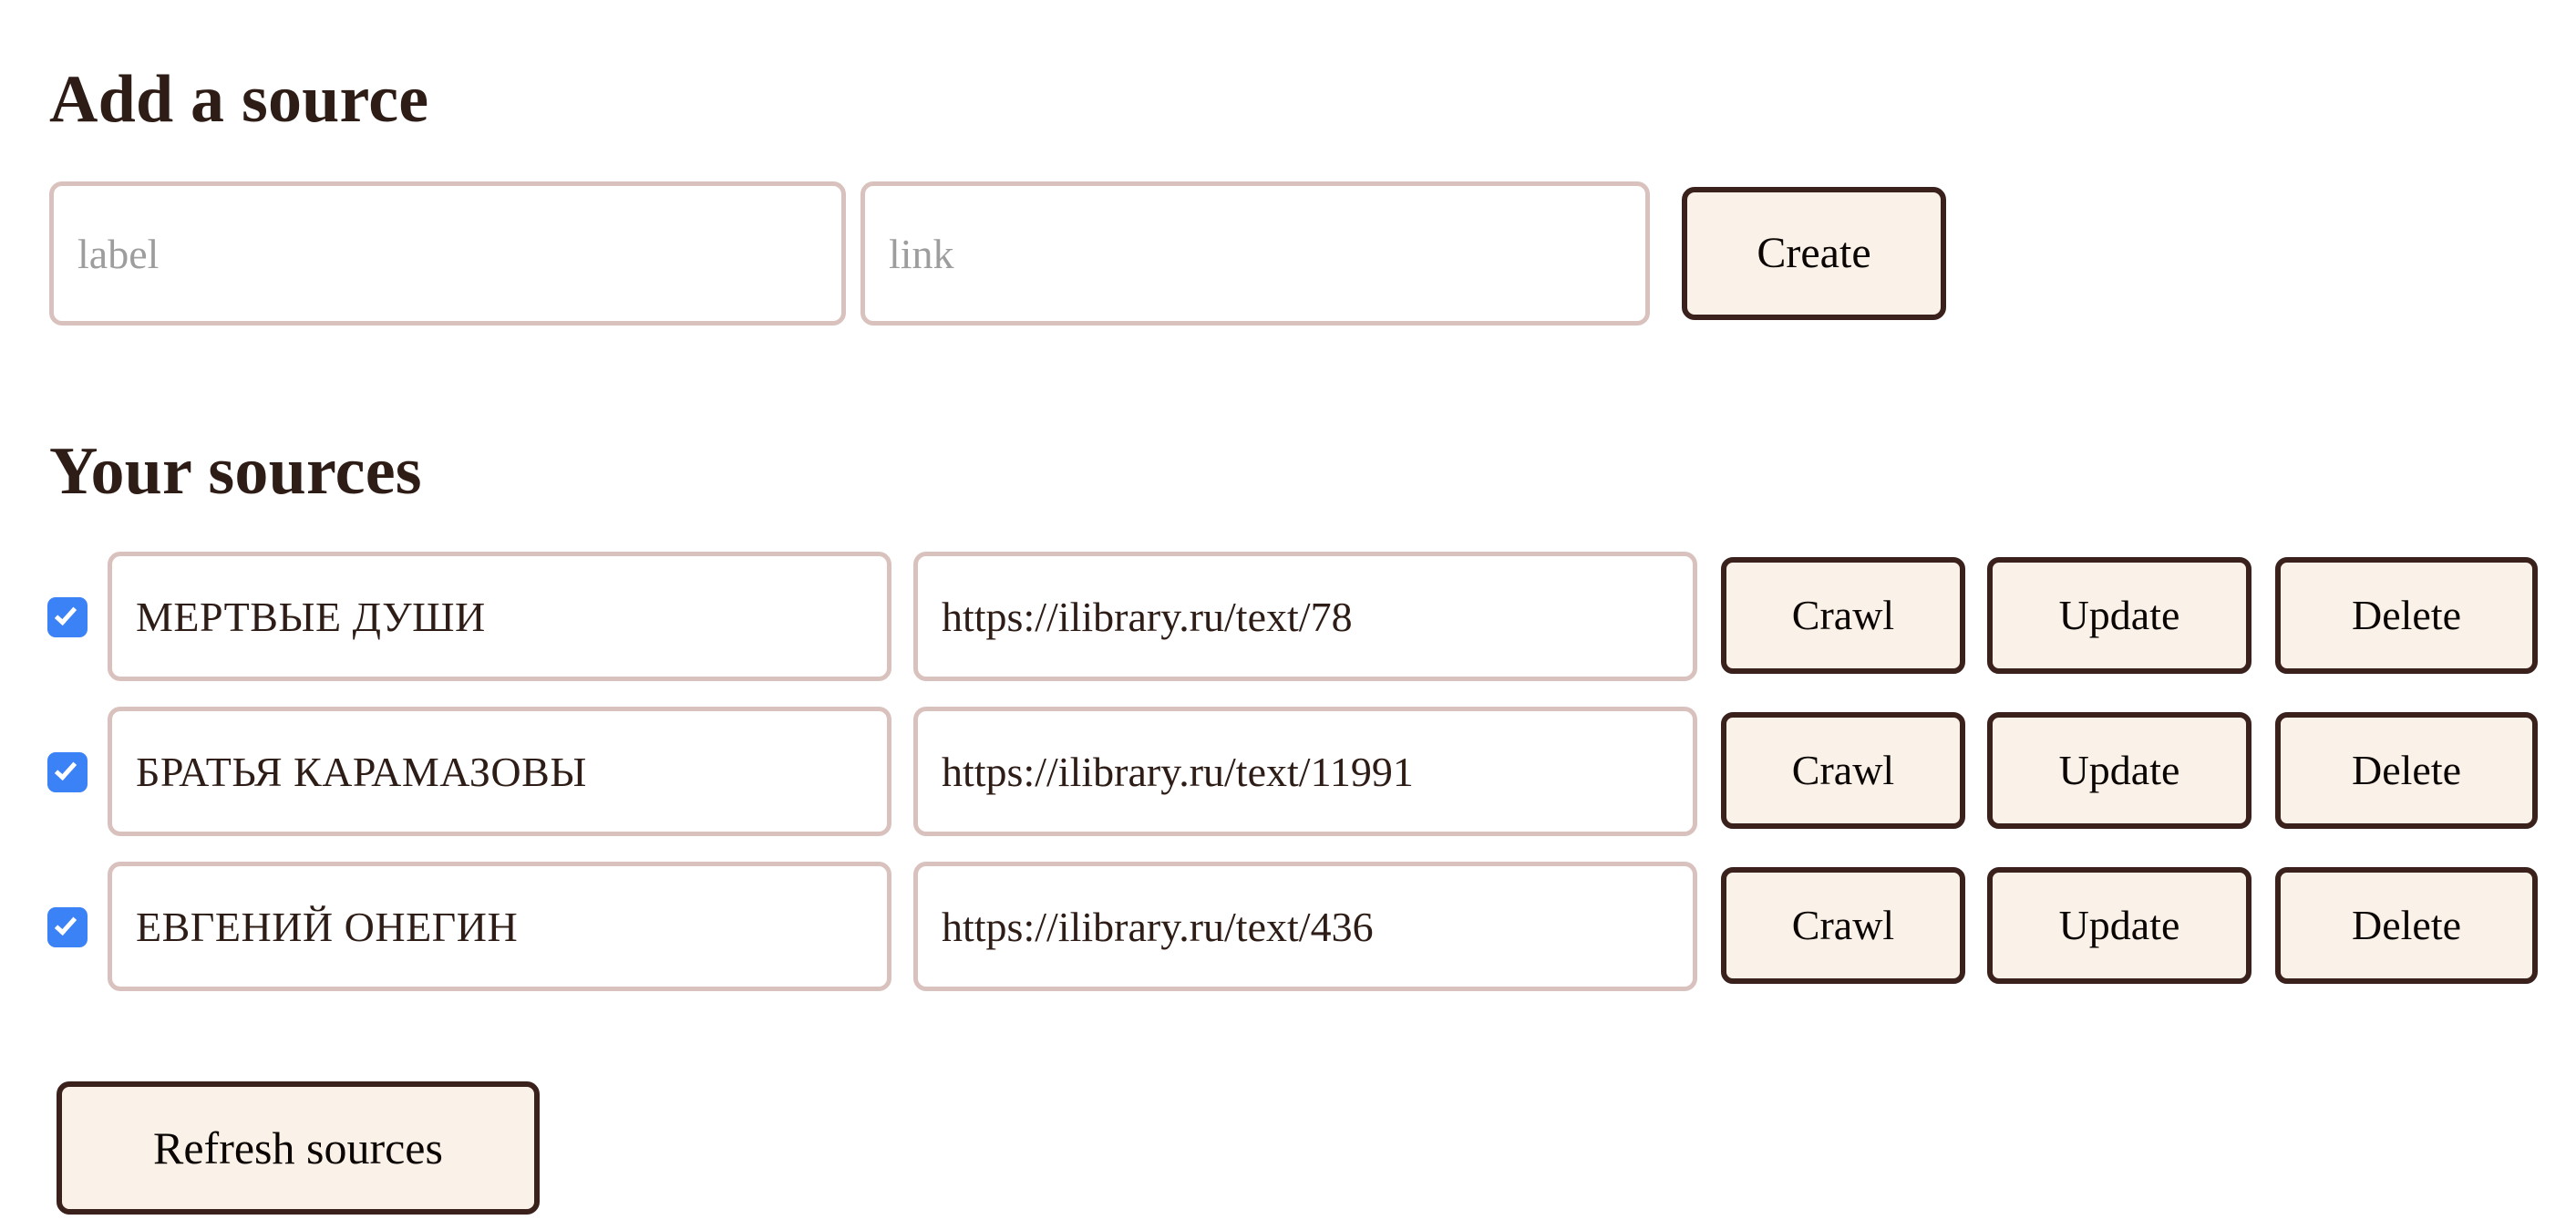 Image resolution: width=2576 pixels, height=1220 pixels. Describe the element at coordinates (235, 471) in the screenshot. I see `your-sources-heading: Your sources` at that location.